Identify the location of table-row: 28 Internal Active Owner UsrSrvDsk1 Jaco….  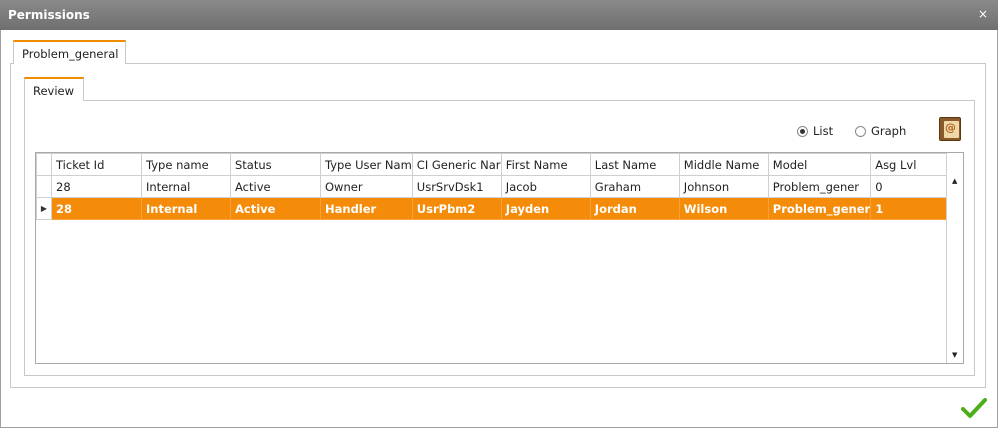
(499, 186).